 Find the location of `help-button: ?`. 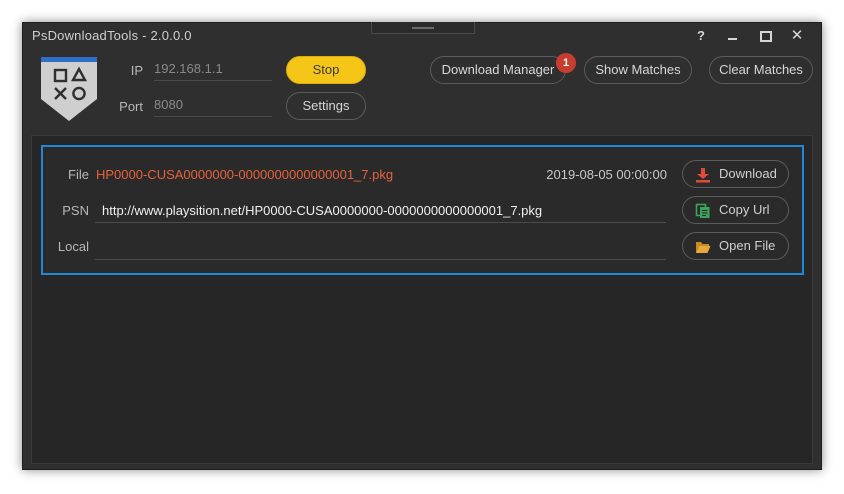

help-button: ? is located at coordinates (701, 36).